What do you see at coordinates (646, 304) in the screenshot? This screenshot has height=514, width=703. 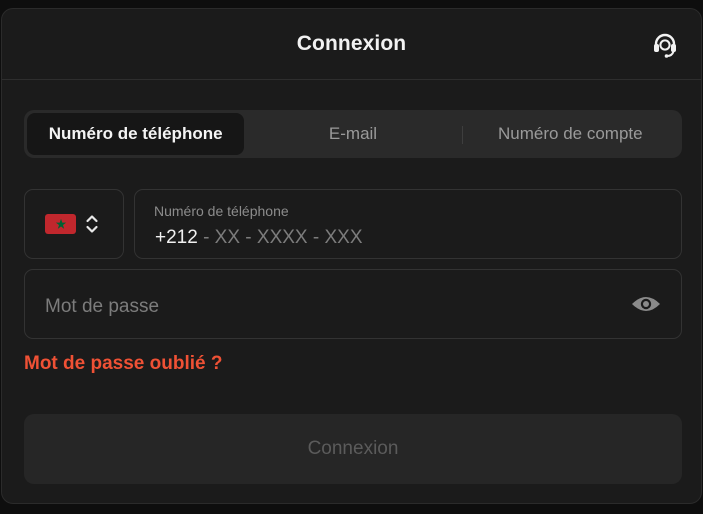 I see `eye-icon` at bounding box center [646, 304].